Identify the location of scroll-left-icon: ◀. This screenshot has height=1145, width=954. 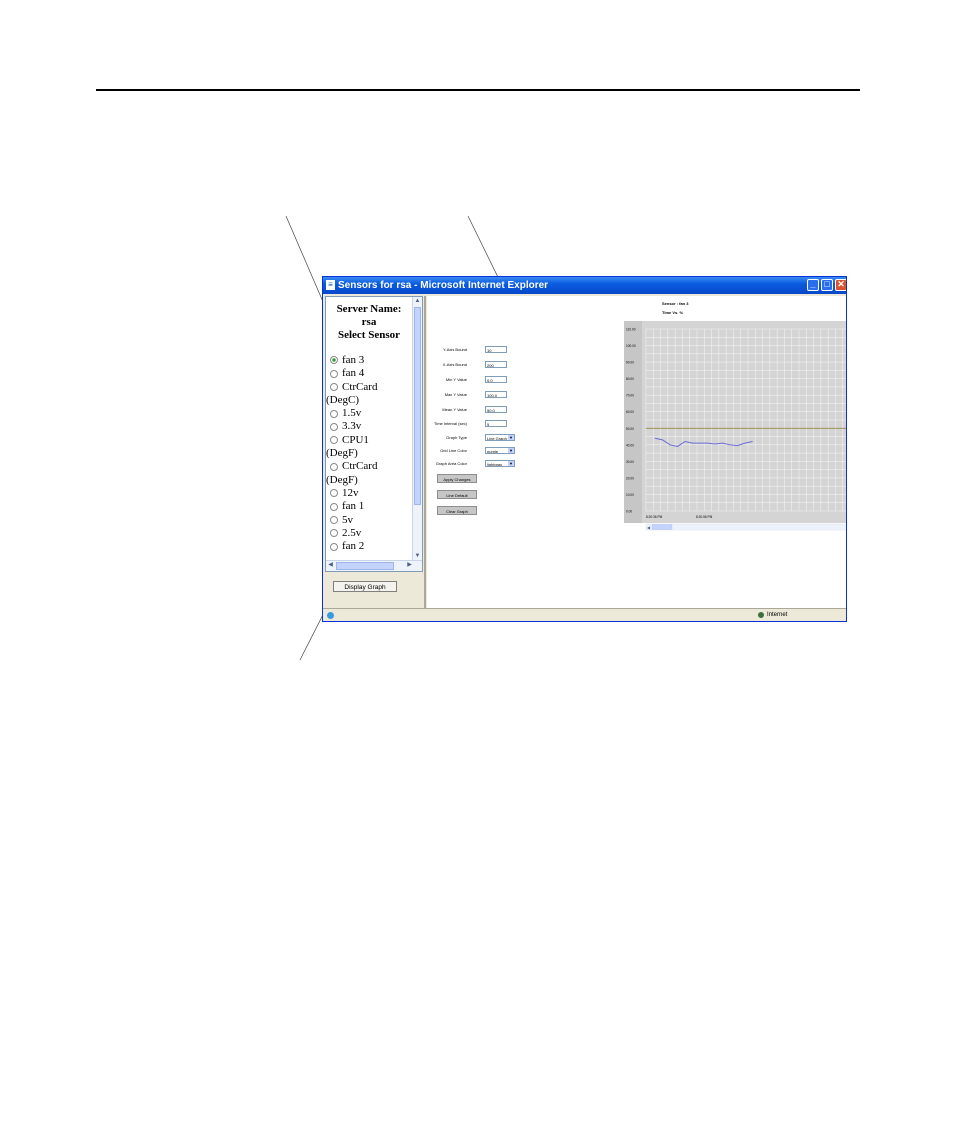
(330, 565).